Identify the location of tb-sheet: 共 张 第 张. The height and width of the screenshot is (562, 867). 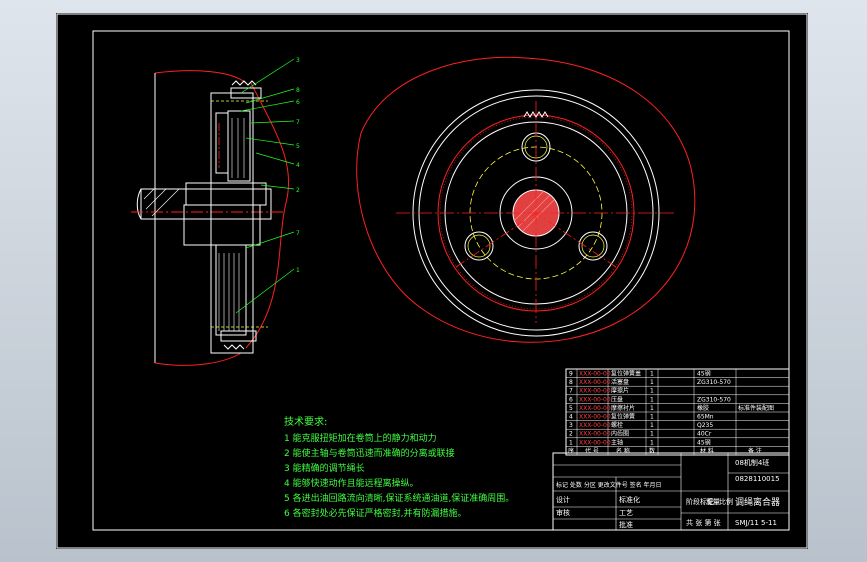
(703, 522).